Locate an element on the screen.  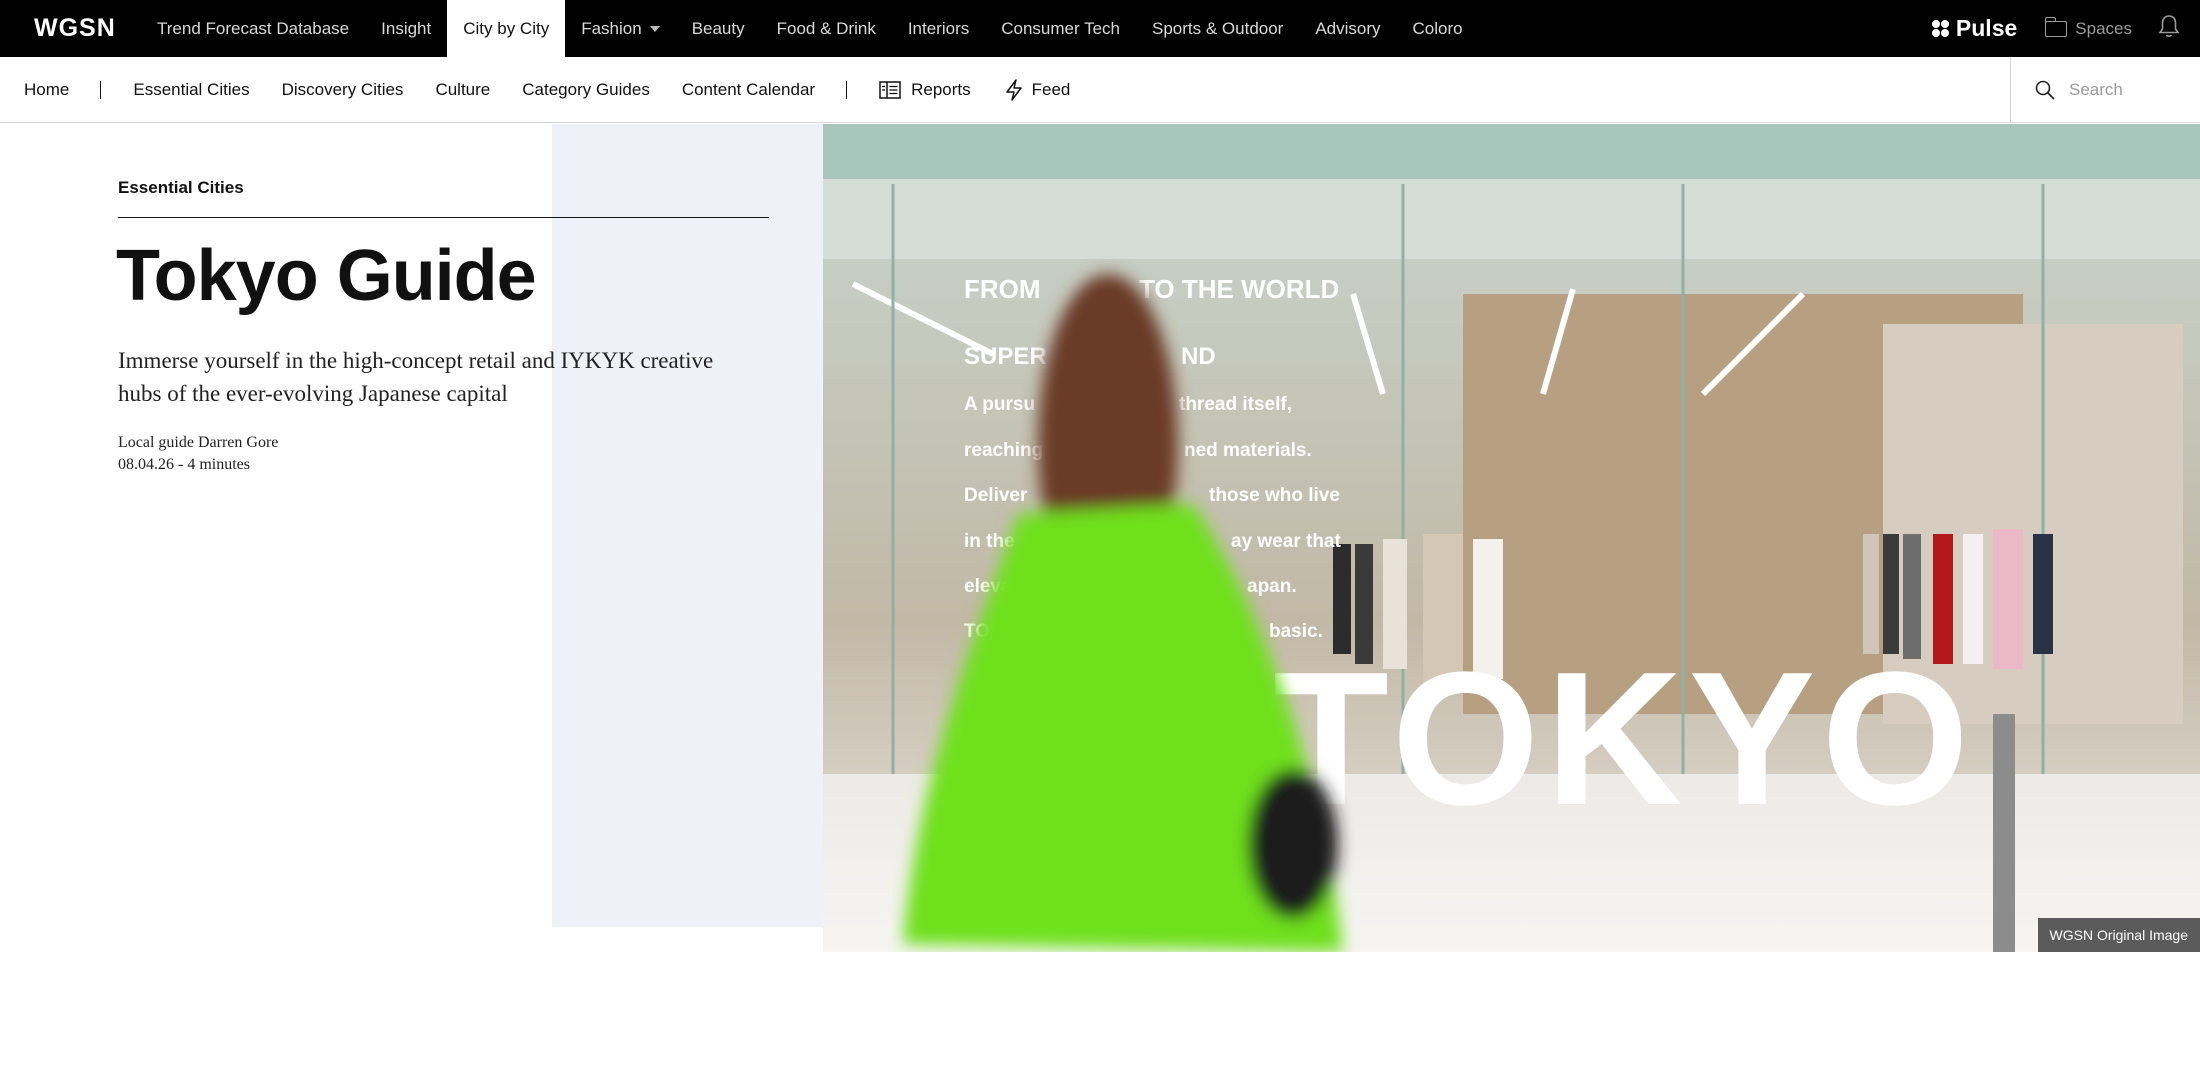
subnav-home: Home is located at coordinates (46, 90).